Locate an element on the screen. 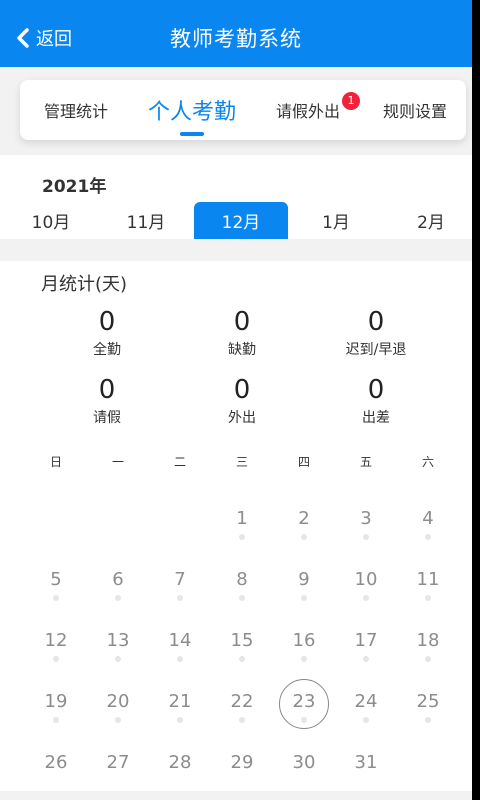  weekday-label: 二 is located at coordinates (179, 462).